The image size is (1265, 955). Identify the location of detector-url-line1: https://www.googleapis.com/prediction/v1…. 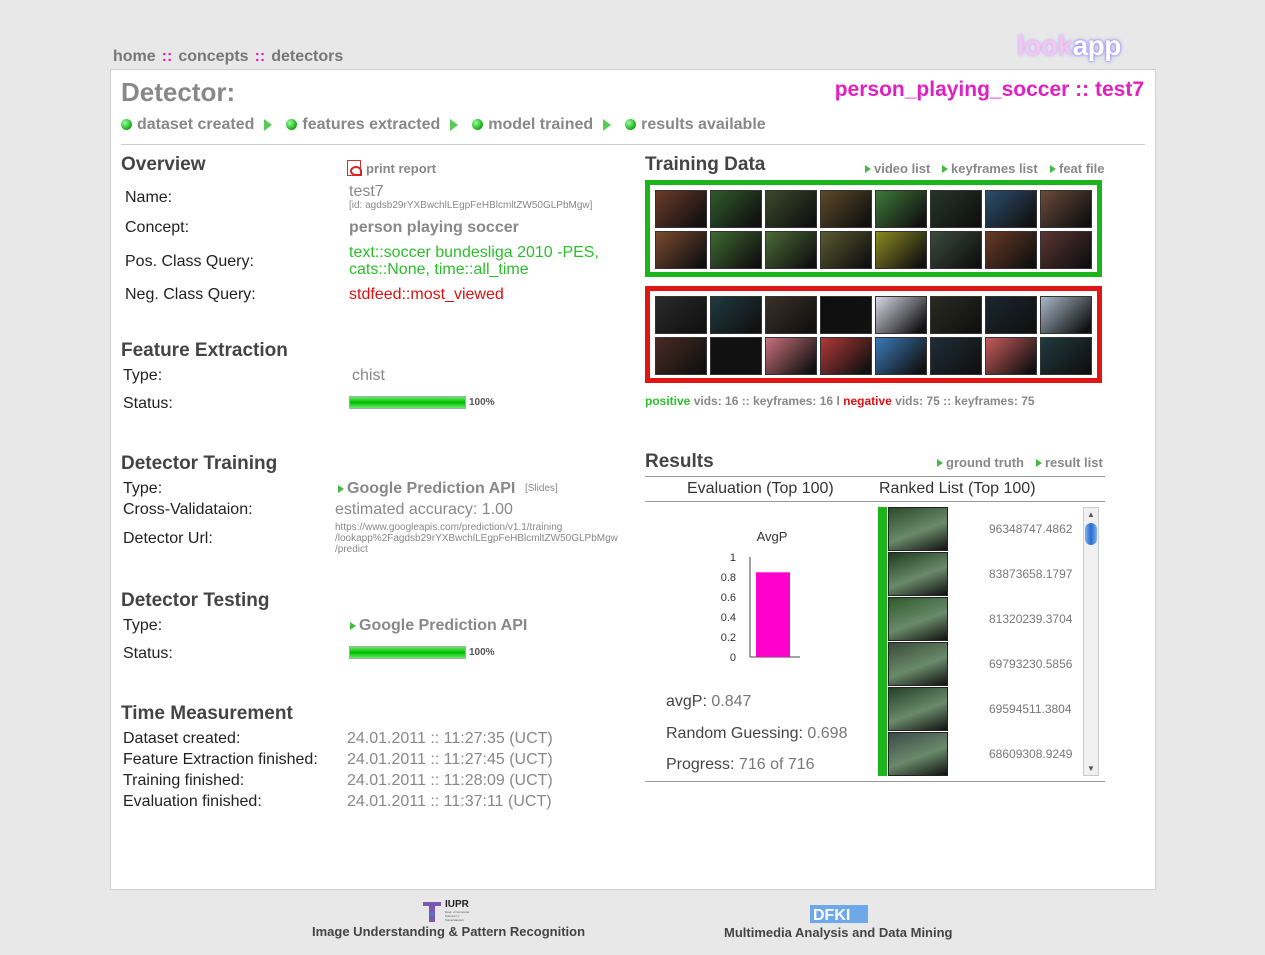
(448, 527).